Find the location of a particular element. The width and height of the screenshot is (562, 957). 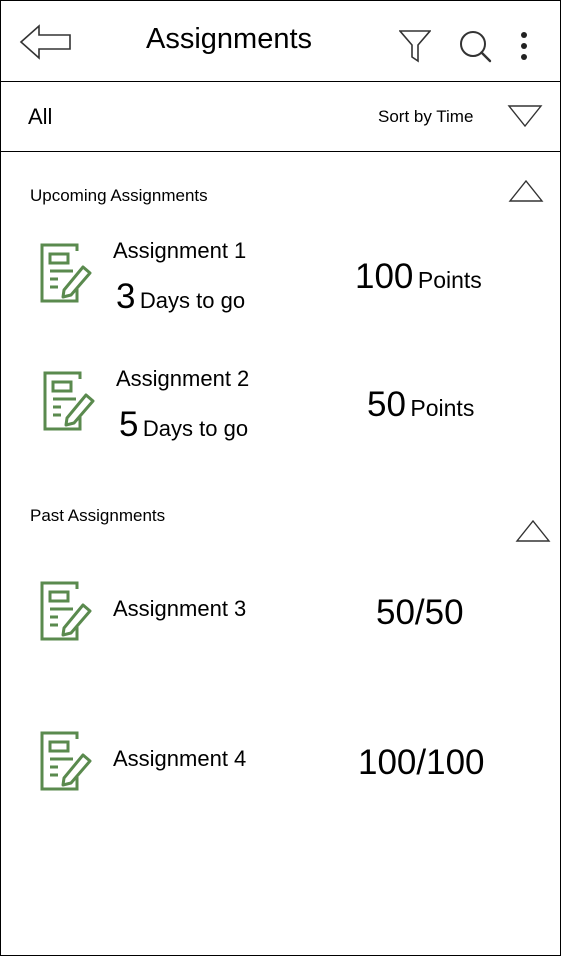

chevron-down-triangle-icon is located at coordinates (525, 116).